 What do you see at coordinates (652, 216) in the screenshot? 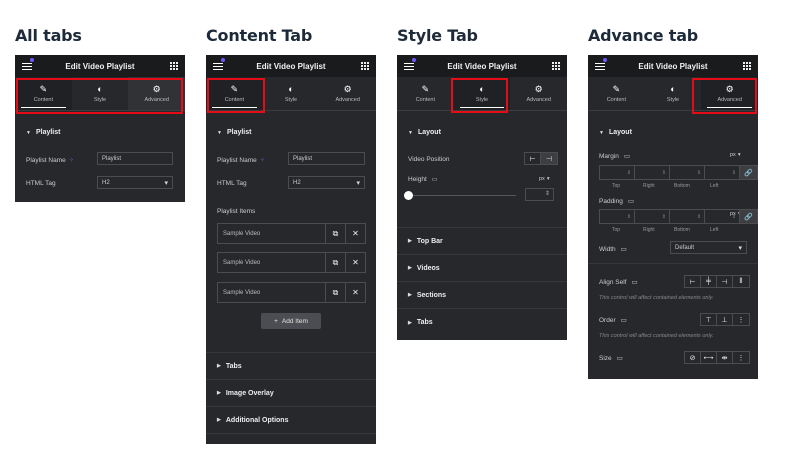
I see `padding-right-input: ⇕` at bounding box center [652, 216].